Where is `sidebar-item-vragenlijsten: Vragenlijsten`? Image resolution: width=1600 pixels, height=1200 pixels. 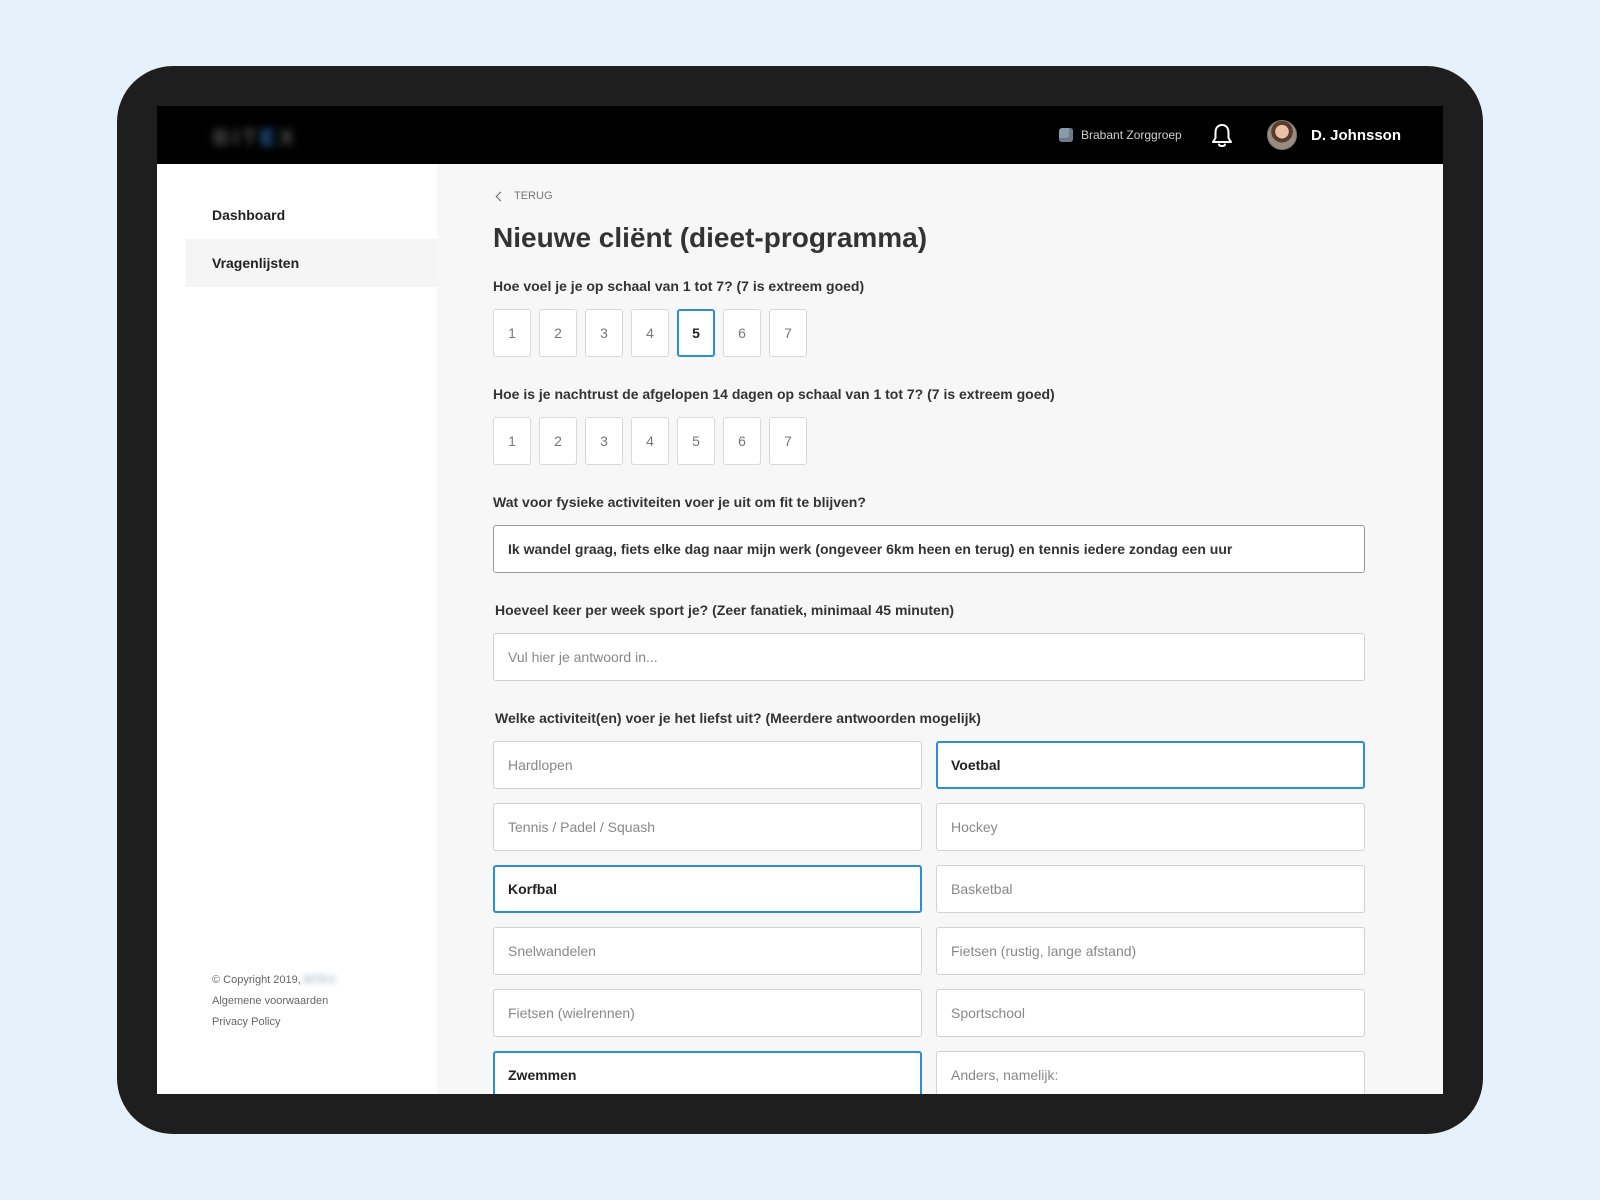 sidebar-item-vragenlijsten: Vragenlijsten is located at coordinates (311, 263).